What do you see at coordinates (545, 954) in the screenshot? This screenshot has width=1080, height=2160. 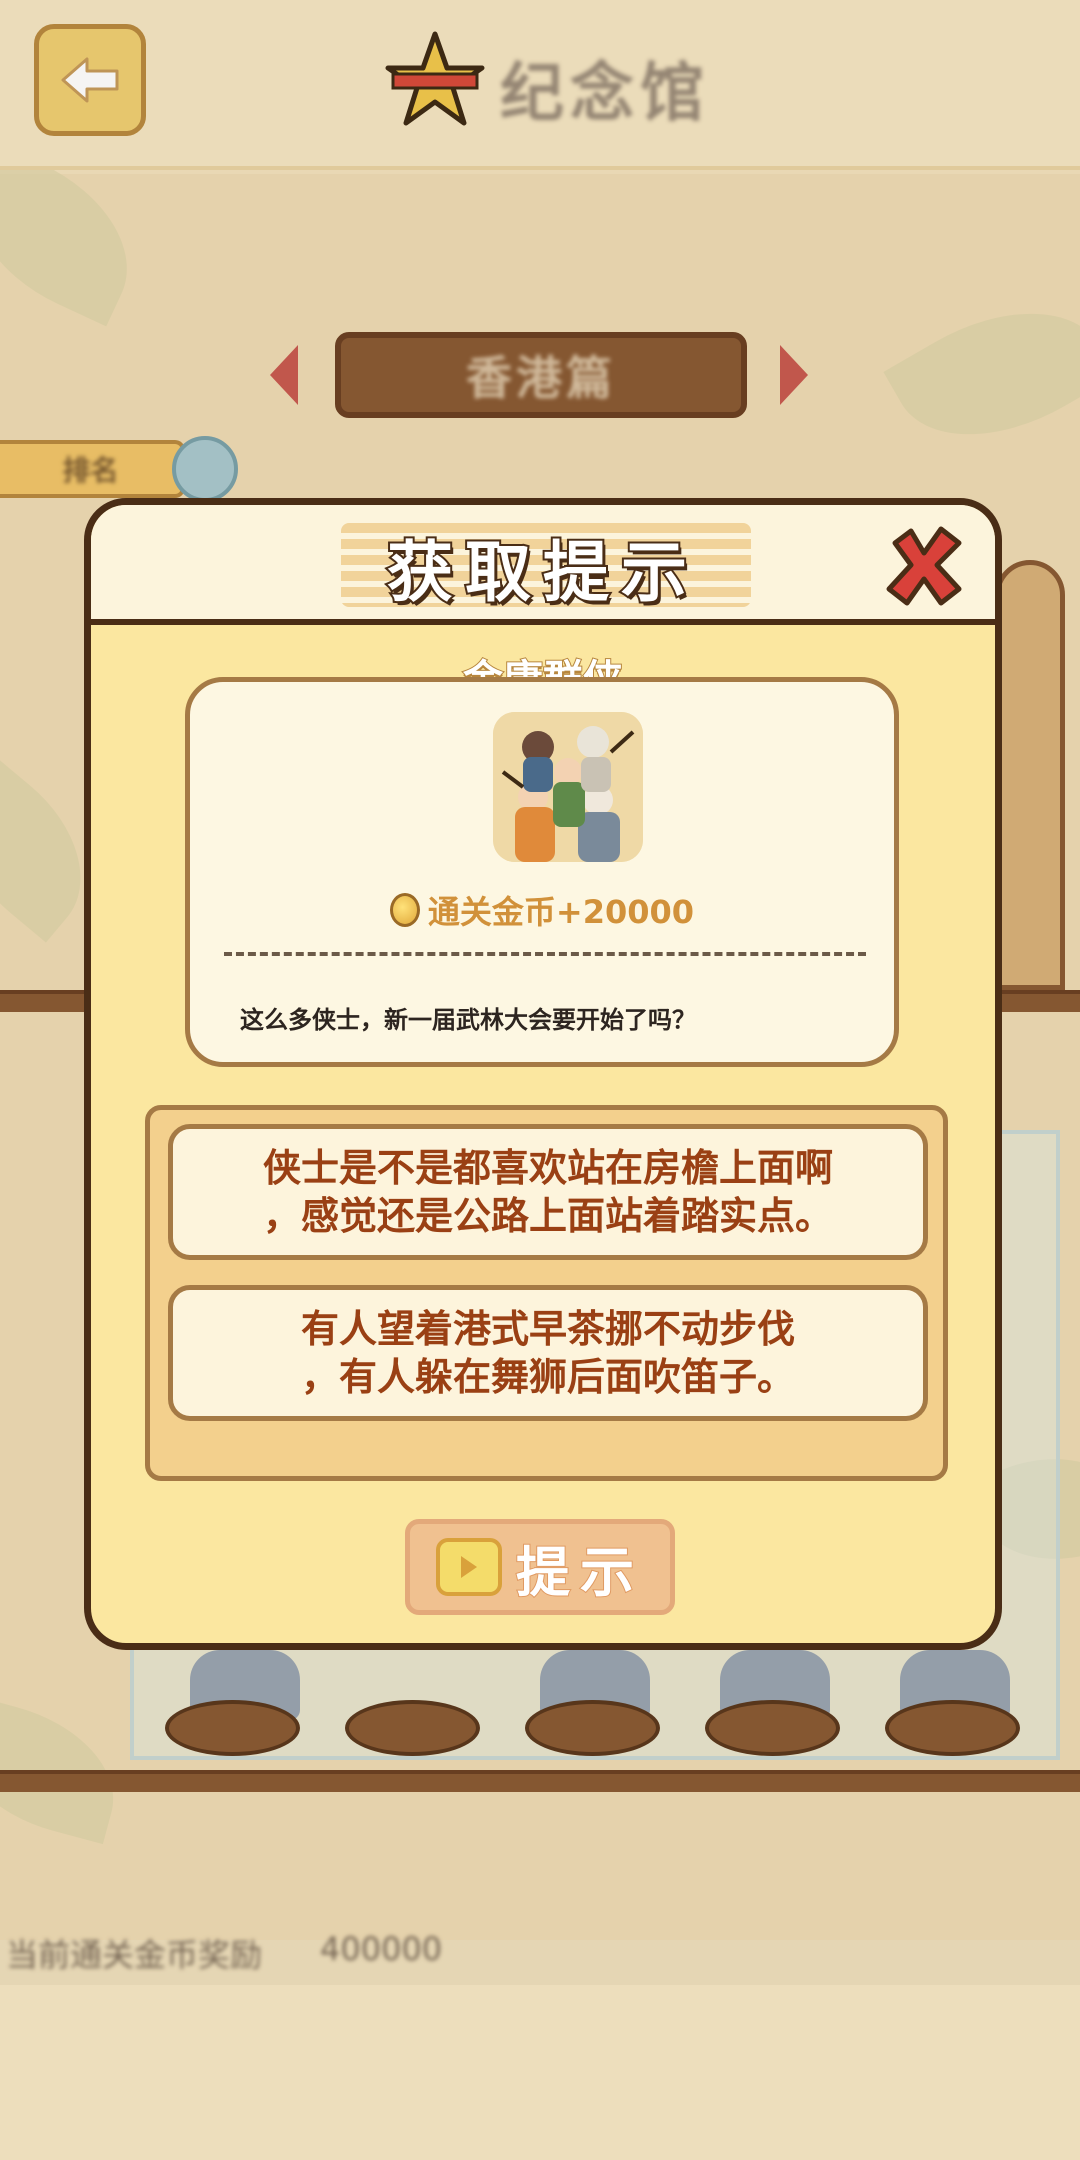 I see `dashed-divider` at bounding box center [545, 954].